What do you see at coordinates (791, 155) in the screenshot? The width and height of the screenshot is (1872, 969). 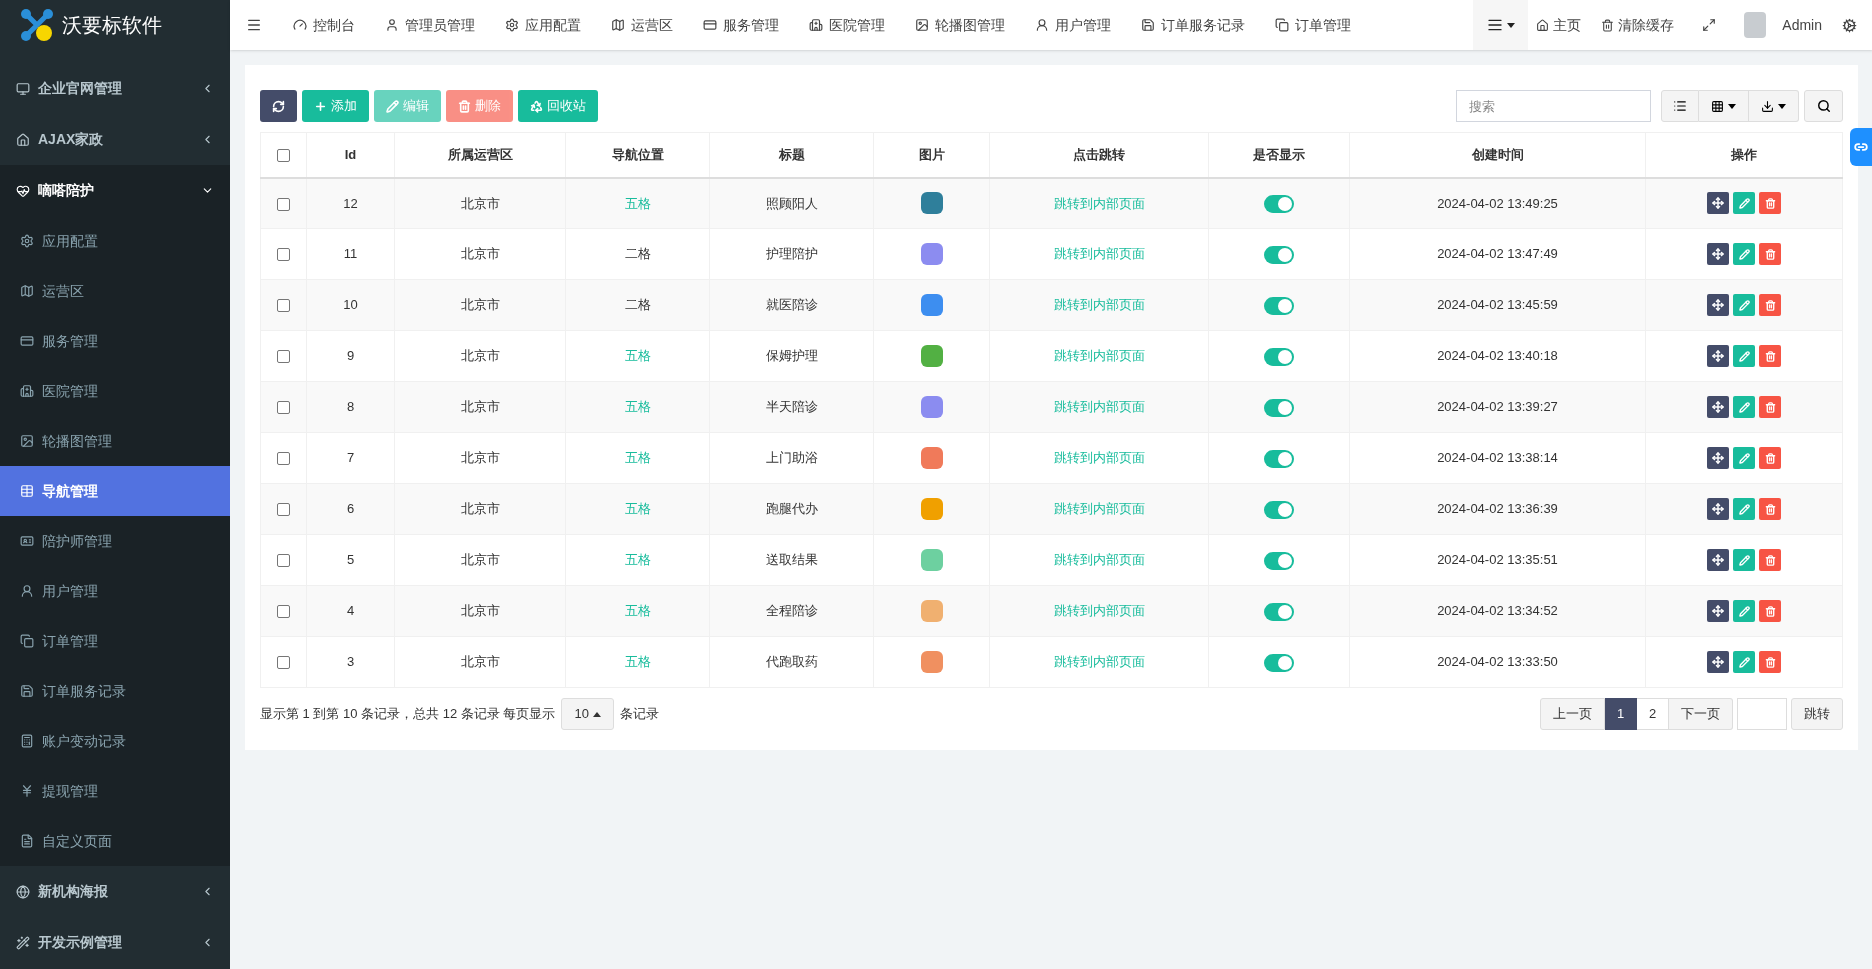 I see `column-header: 标题` at bounding box center [791, 155].